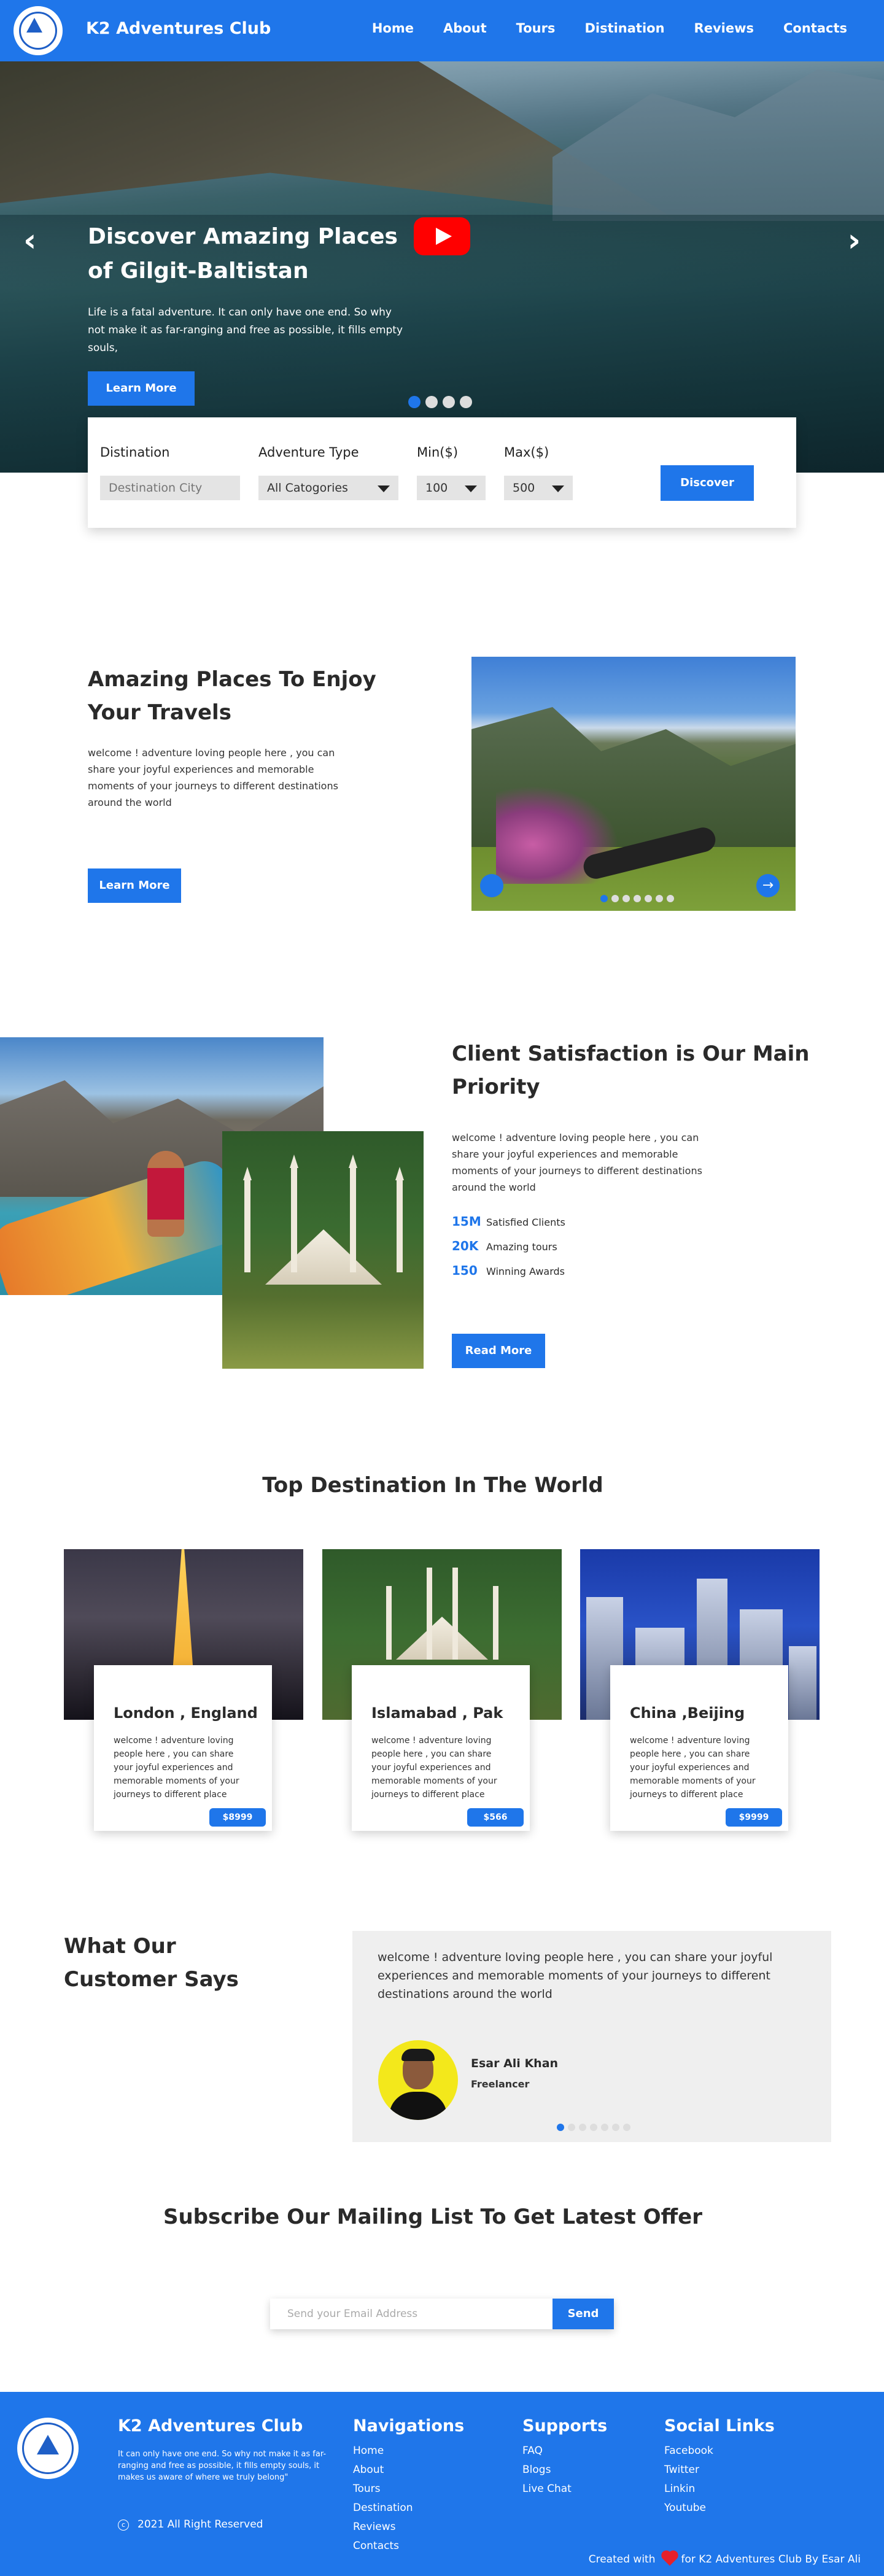  I want to click on mountain-icon, so click(34, 25).